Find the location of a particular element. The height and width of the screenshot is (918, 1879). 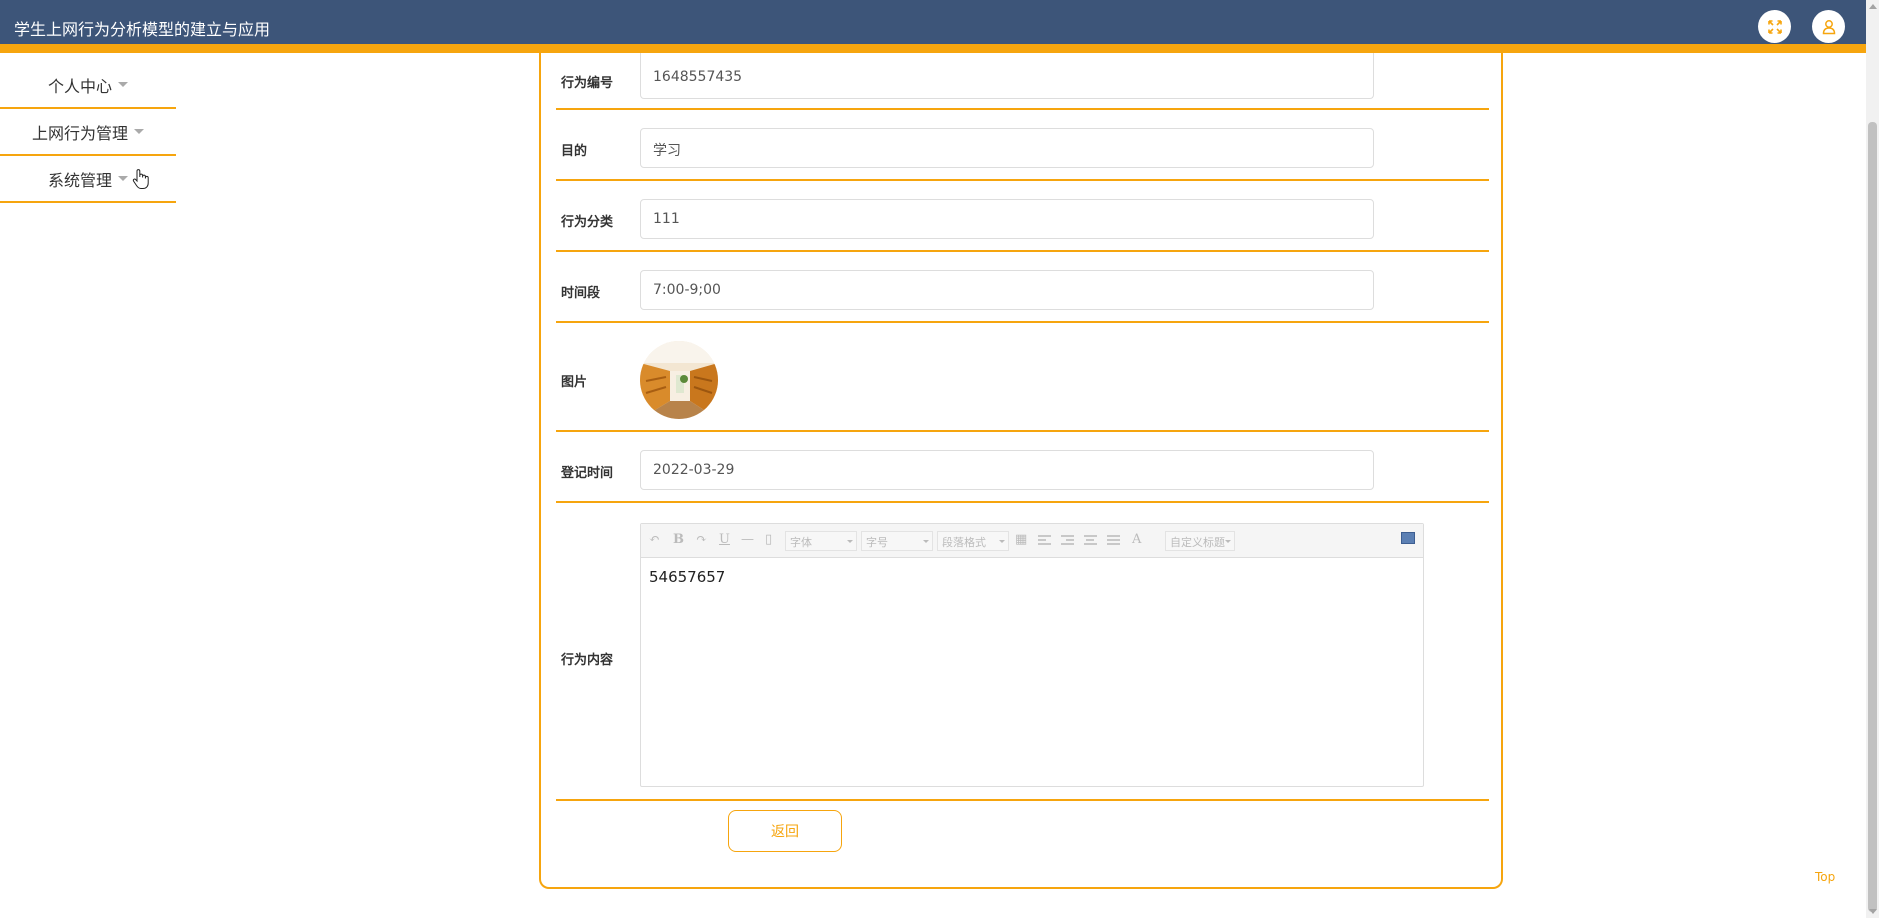

scroll-thumb is located at coordinates (1872, 517).